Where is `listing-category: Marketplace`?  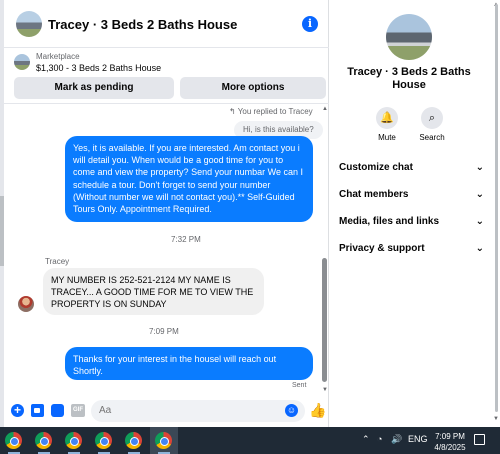
listing-category: Marketplace is located at coordinates (58, 56).